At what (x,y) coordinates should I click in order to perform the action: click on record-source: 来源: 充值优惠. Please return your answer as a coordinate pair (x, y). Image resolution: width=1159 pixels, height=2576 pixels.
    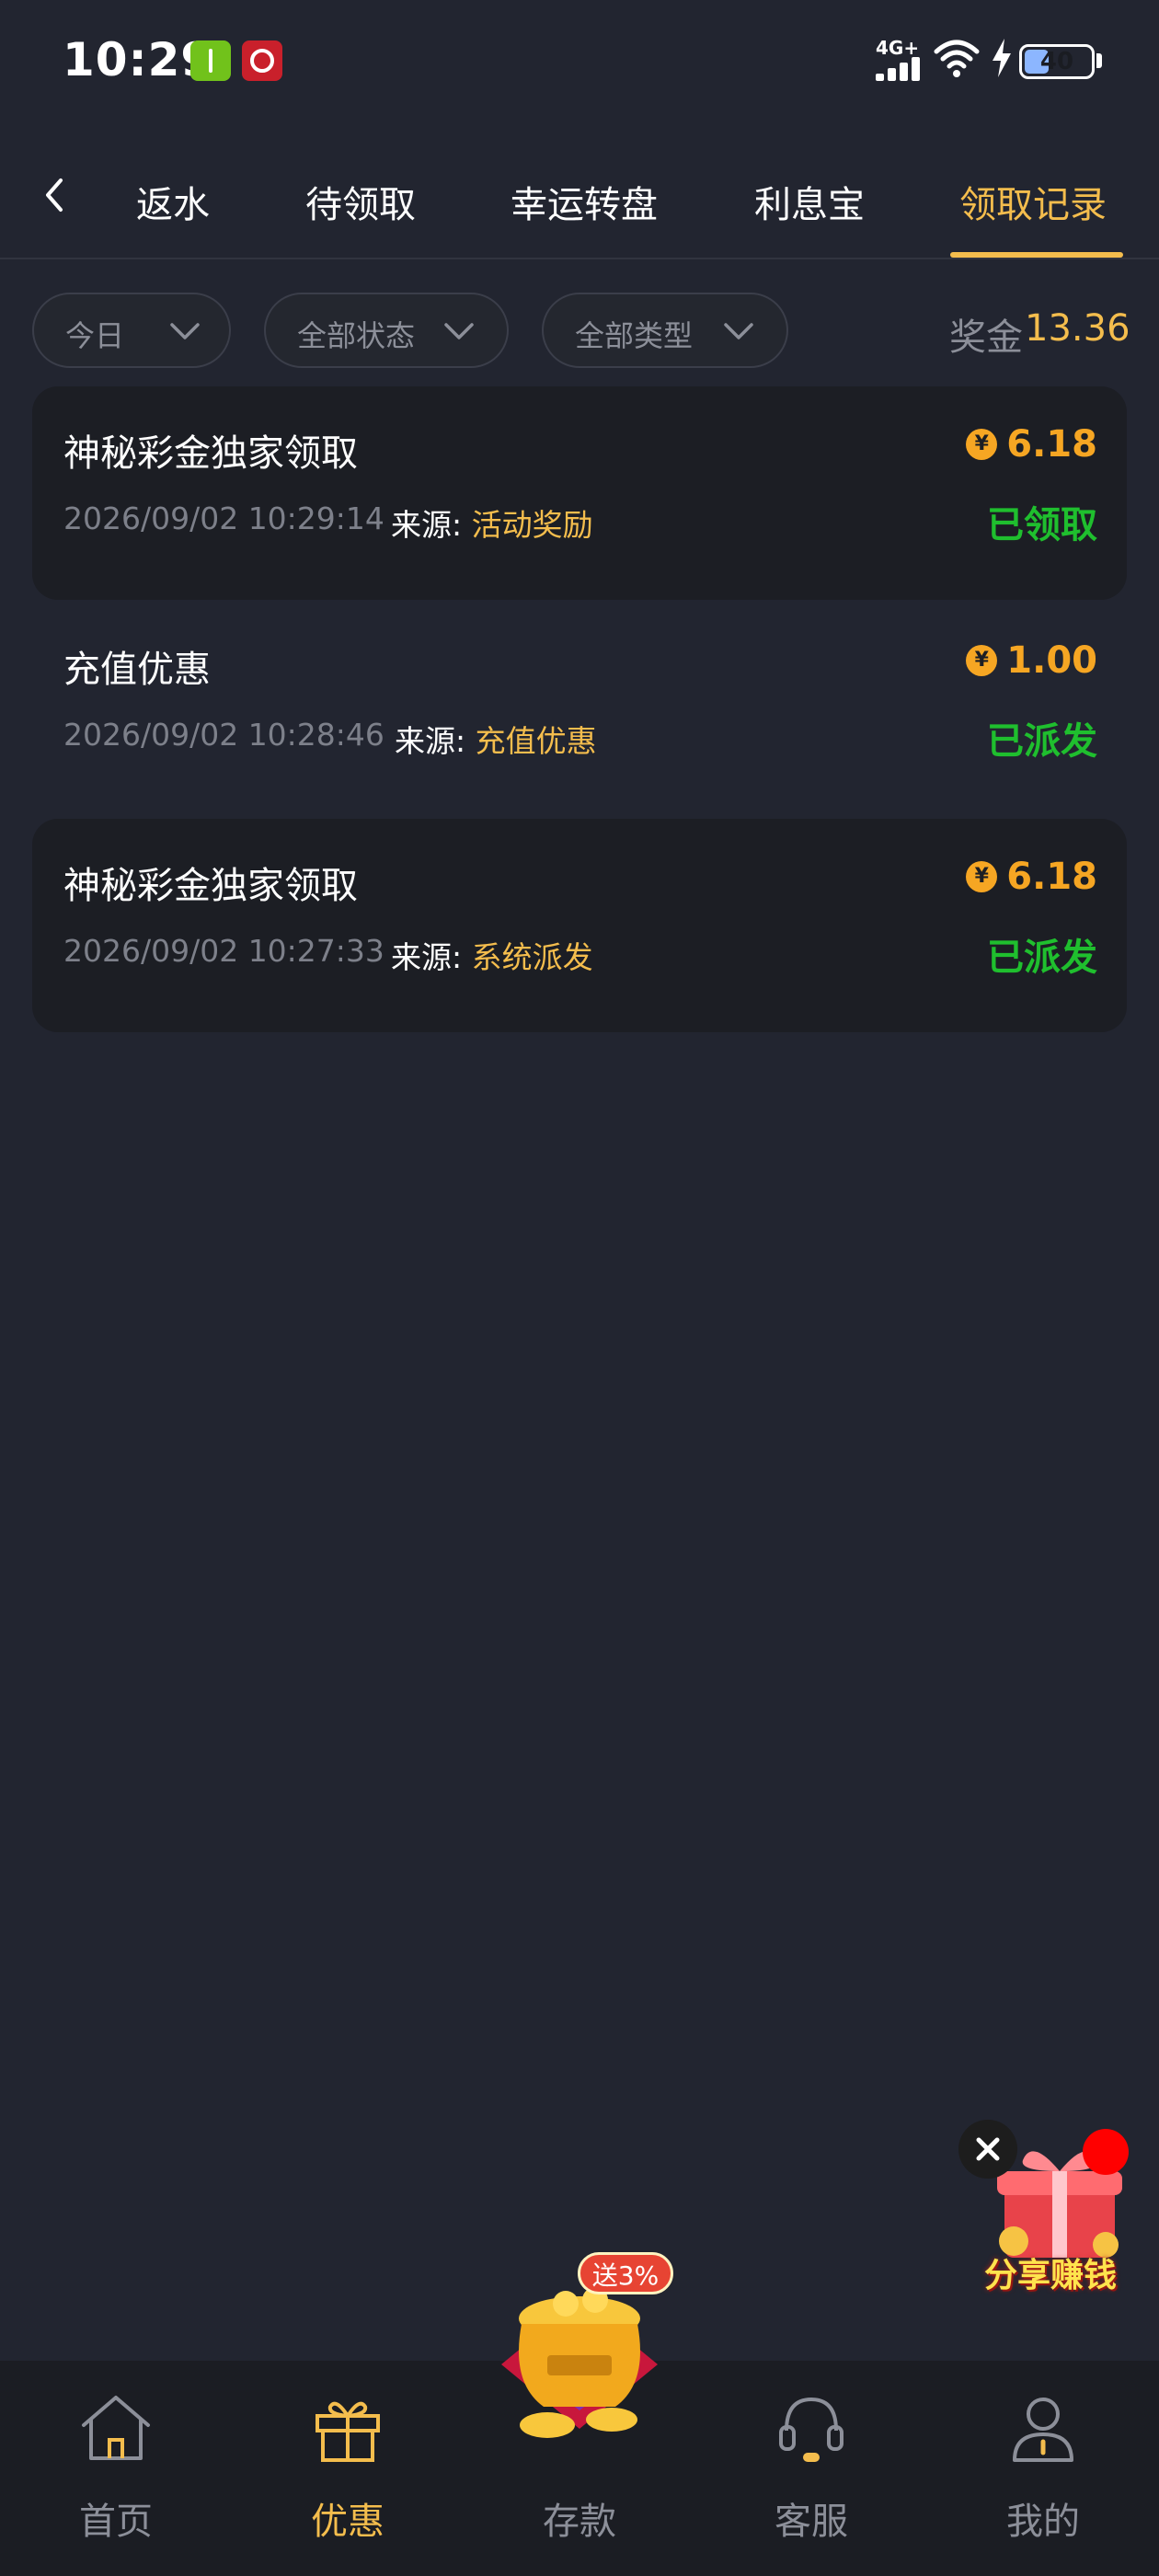
    Looking at the image, I should click on (496, 739).